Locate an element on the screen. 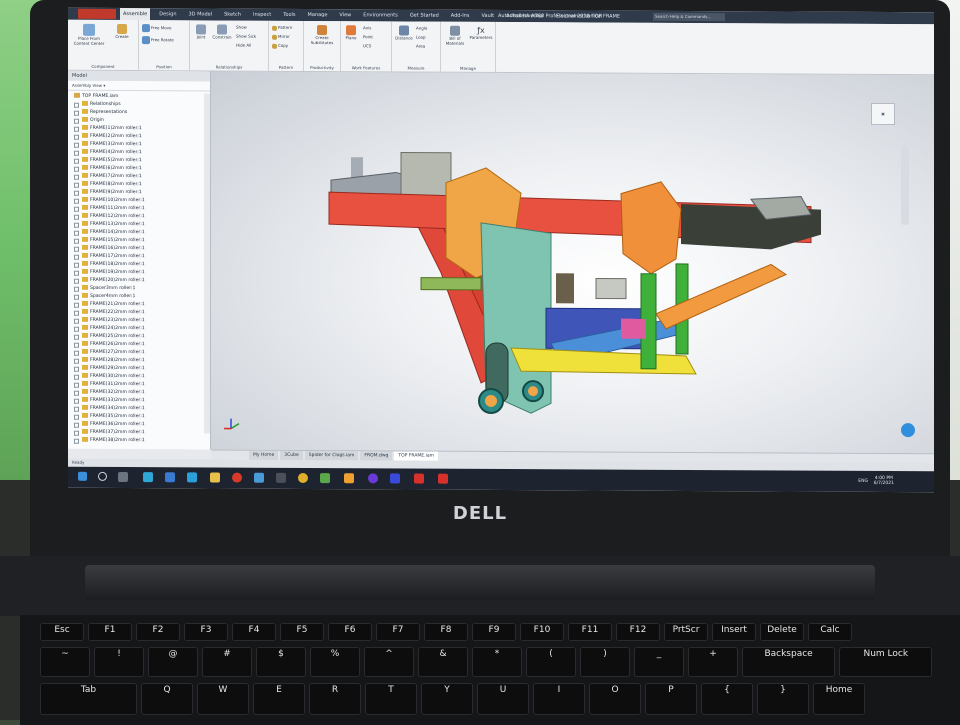 Image resolution: width=960 pixels, height=725 pixels. create-substitutes-button: Create Substitutes is located at coordinates (322, 35).